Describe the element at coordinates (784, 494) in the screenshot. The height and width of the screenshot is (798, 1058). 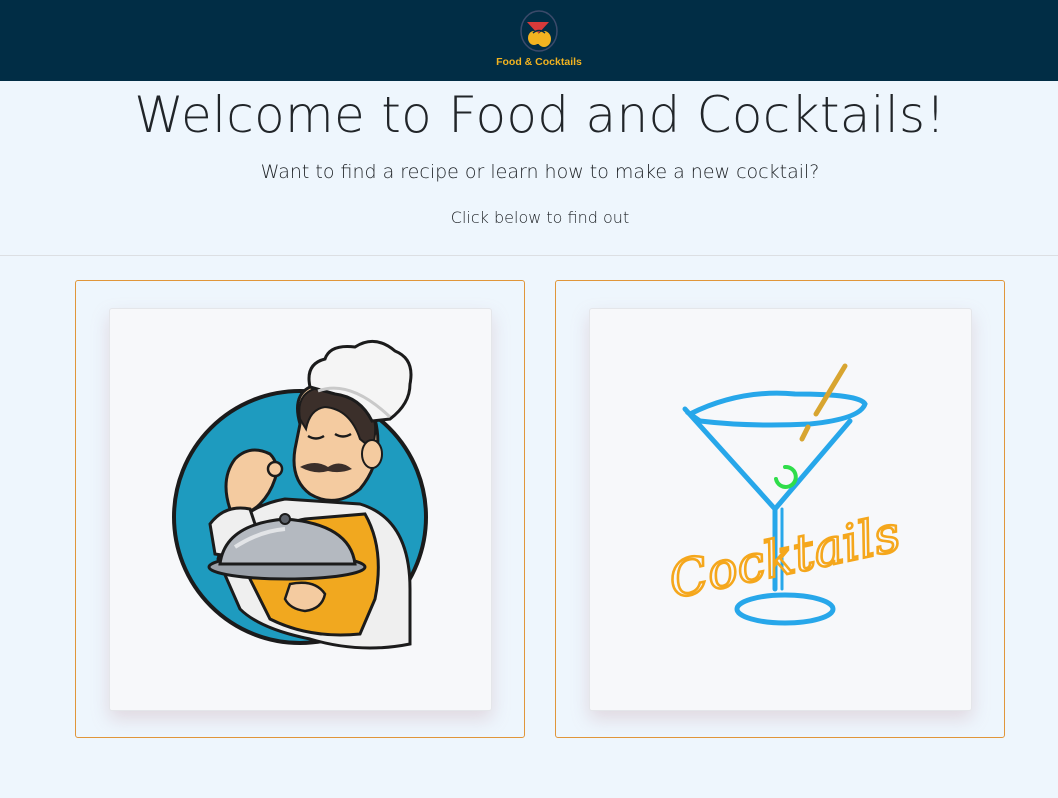
I see `neon-cocktail-glass-icon: Cocktails` at that location.